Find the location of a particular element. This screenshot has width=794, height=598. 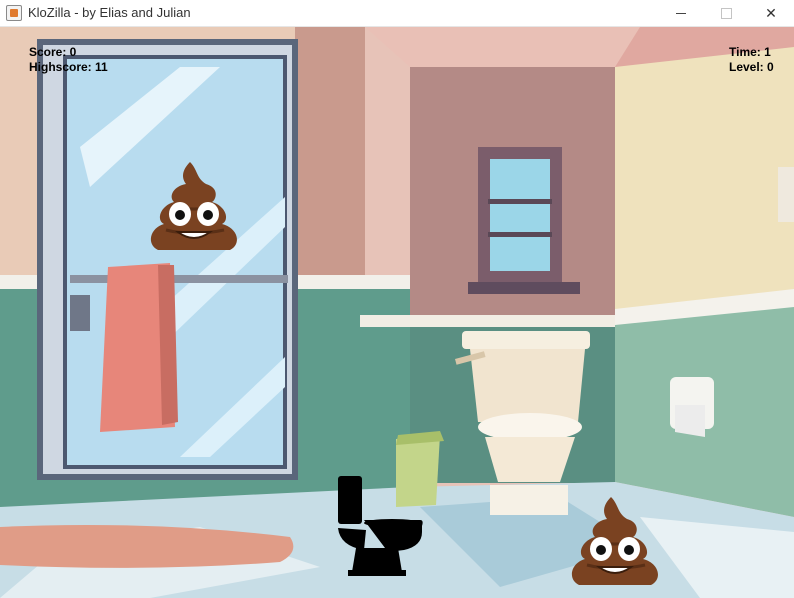

close-button: ✕ is located at coordinates (771, 13).